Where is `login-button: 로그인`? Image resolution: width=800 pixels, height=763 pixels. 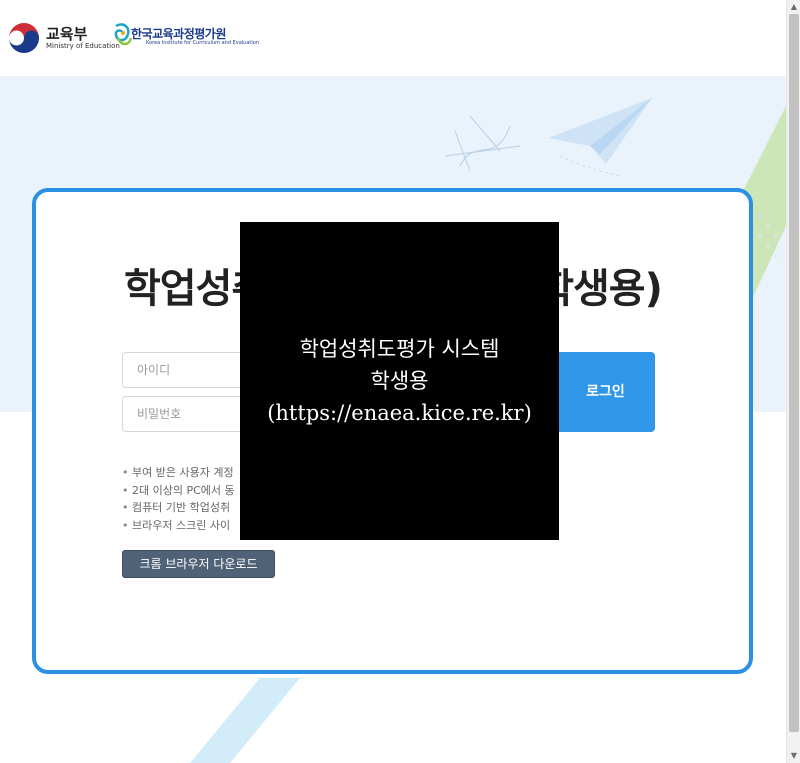
login-button: 로그인 is located at coordinates (605, 392).